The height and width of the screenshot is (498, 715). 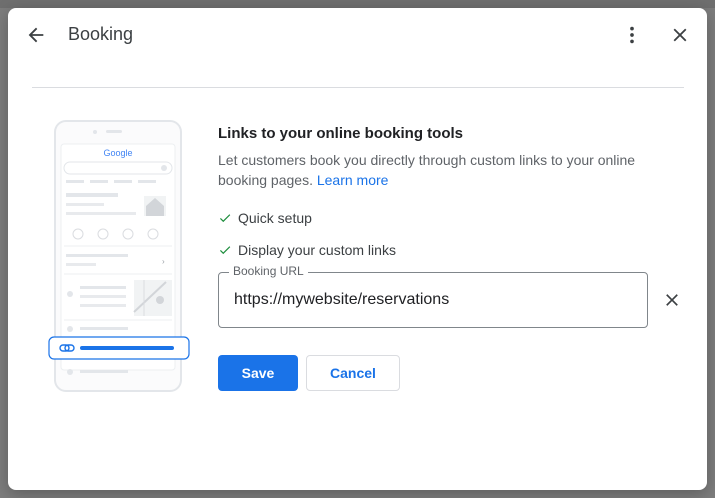 I want to click on back-button, so click(x=36, y=35).